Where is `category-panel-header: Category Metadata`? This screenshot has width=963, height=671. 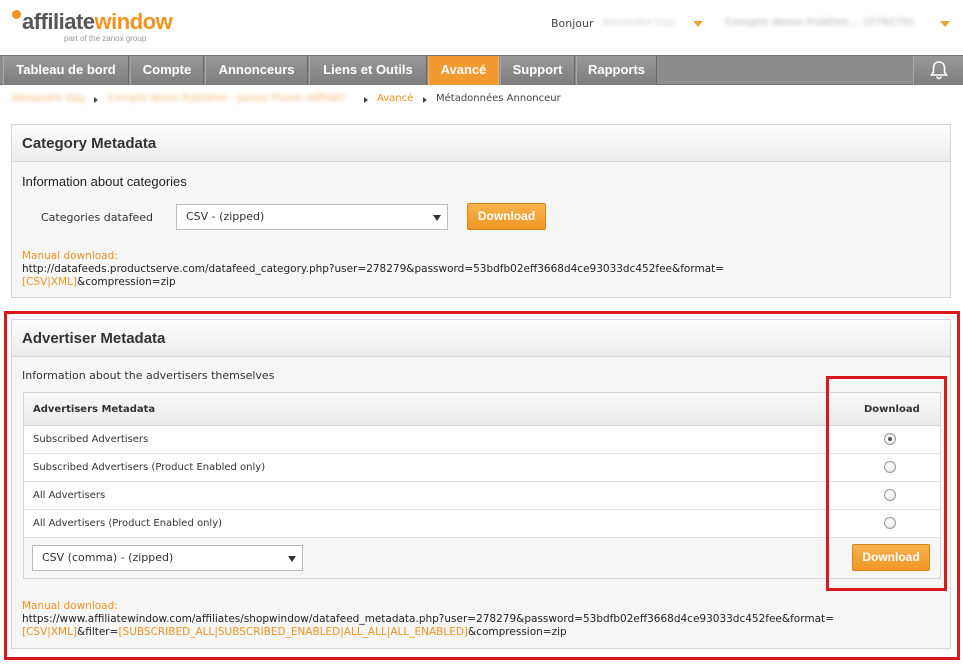 category-panel-header: Category Metadata is located at coordinates (481, 143).